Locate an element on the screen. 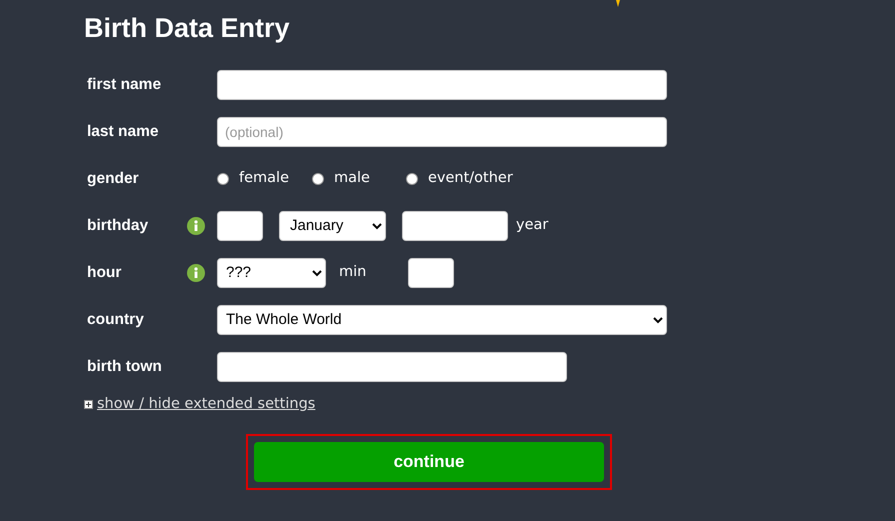  hour-select: ??? is located at coordinates (271, 273).